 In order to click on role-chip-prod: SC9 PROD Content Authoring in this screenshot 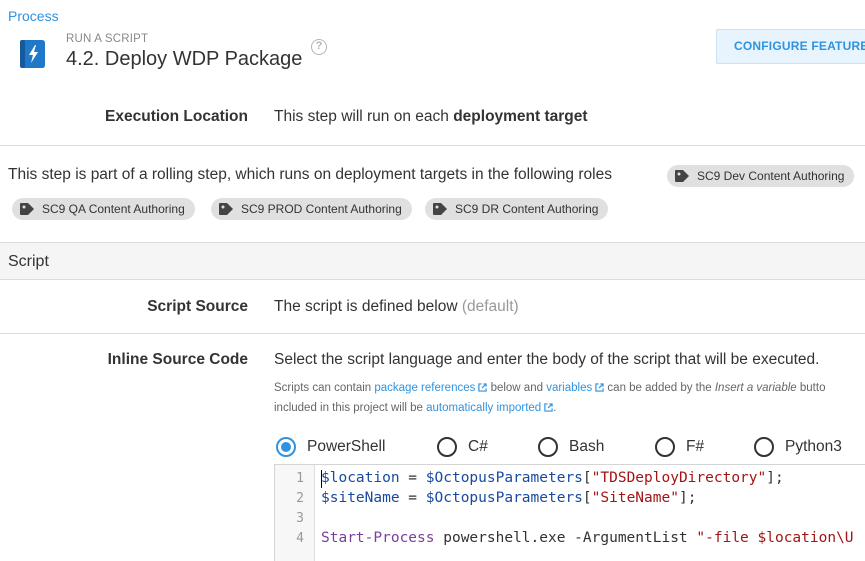, I will do `click(311, 209)`.